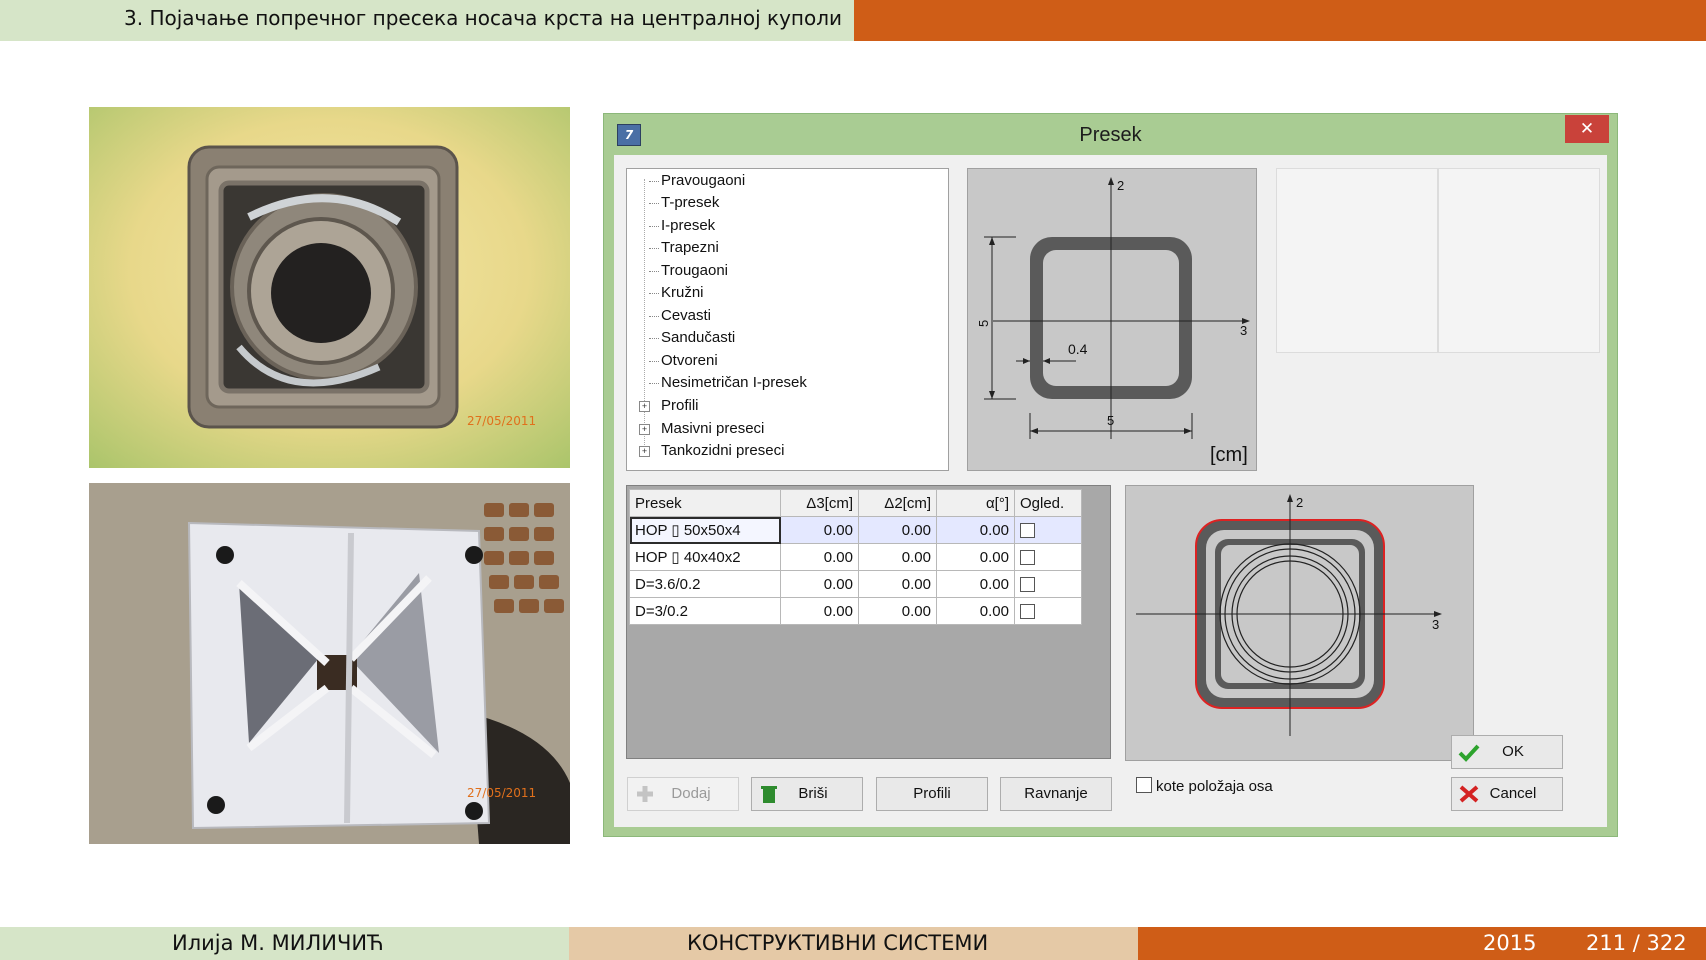 This screenshot has width=1706, height=960. I want to click on dialog-title-bar: 7 Presek ✕, so click(1110, 134).